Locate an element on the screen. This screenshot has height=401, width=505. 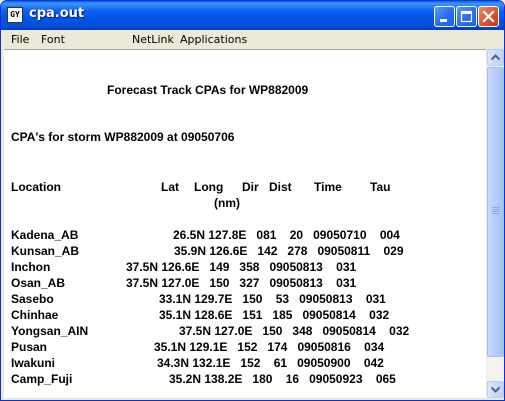
row-values: 34.3N 132.1E 152 61 09050900 042 is located at coordinates (270, 363).